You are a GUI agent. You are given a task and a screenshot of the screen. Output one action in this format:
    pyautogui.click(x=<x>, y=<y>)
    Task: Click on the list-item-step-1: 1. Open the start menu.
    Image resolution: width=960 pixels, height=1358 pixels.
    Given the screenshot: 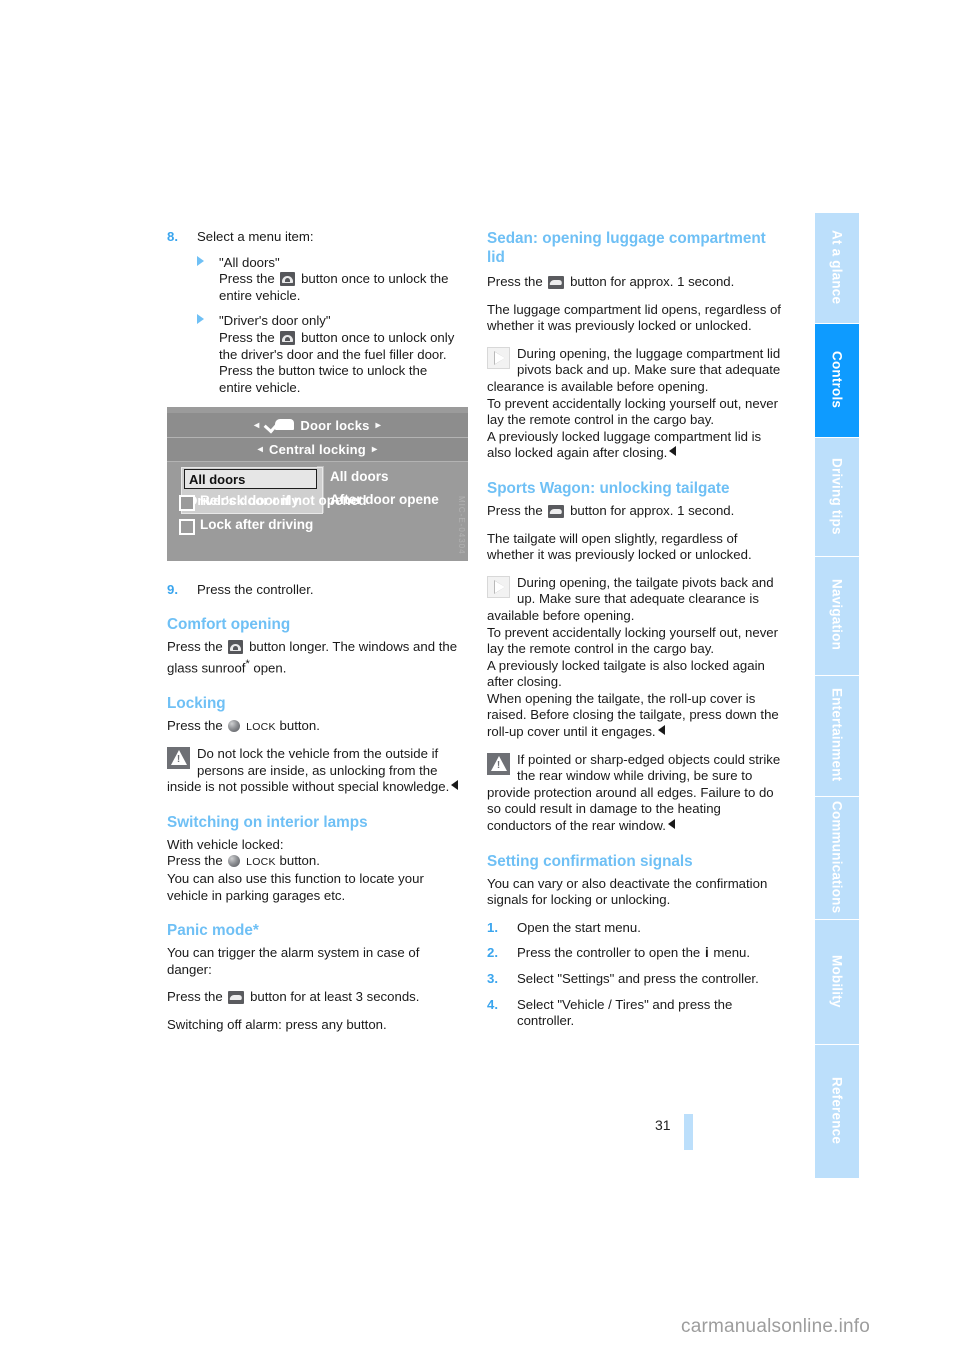 What is the action you would take?
    pyautogui.click(x=637, y=928)
    